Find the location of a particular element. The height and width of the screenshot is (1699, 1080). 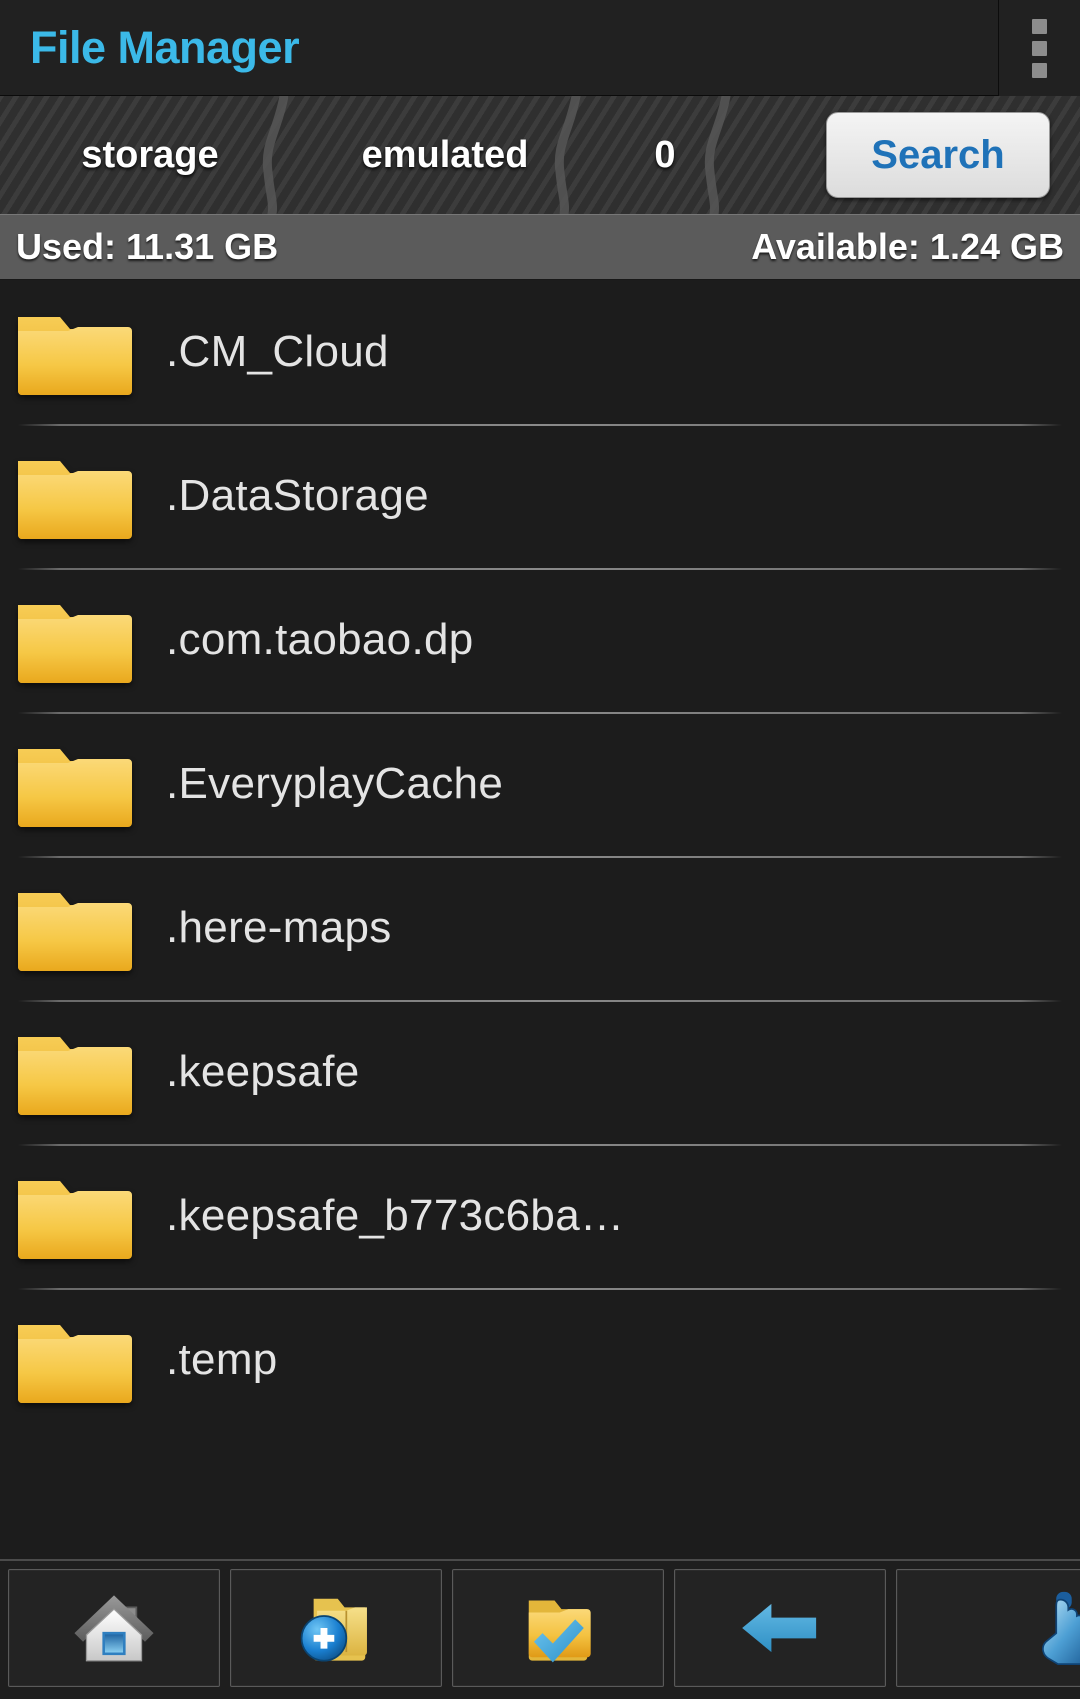

bottom-toolbar is located at coordinates (540, 1629).